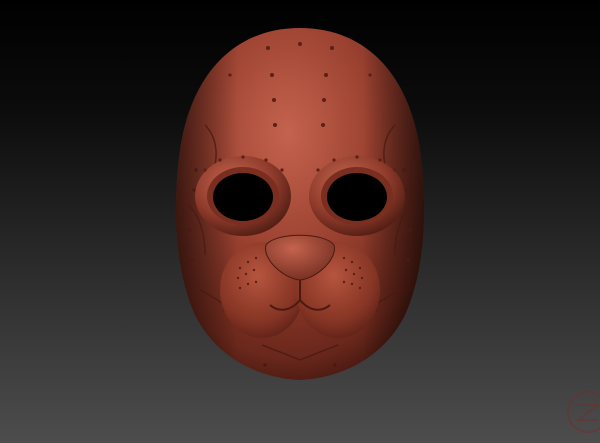 The width and height of the screenshot is (600, 443). I want to click on zbrush-logo-icon, so click(583, 412).